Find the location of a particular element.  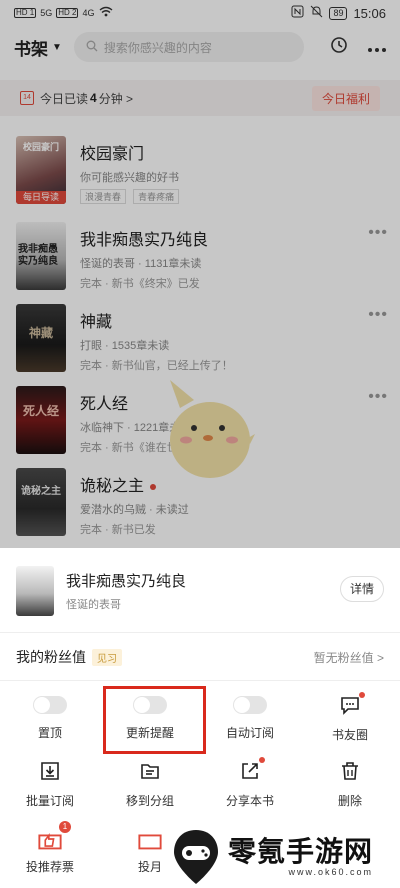

recommend-vote-button: 1 投推荐票 is located at coordinates (50, 849).